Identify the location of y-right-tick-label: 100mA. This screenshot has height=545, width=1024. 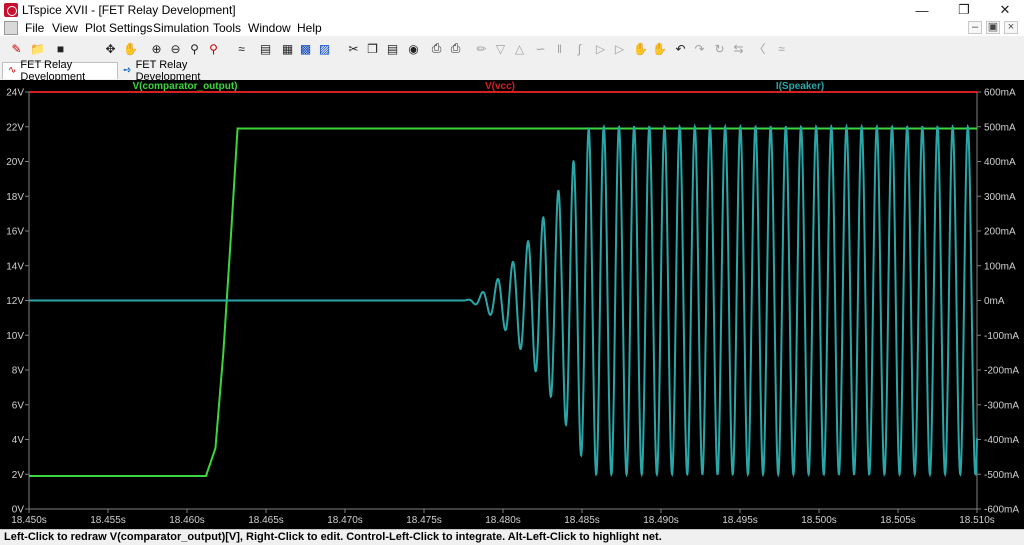
(1000, 266).